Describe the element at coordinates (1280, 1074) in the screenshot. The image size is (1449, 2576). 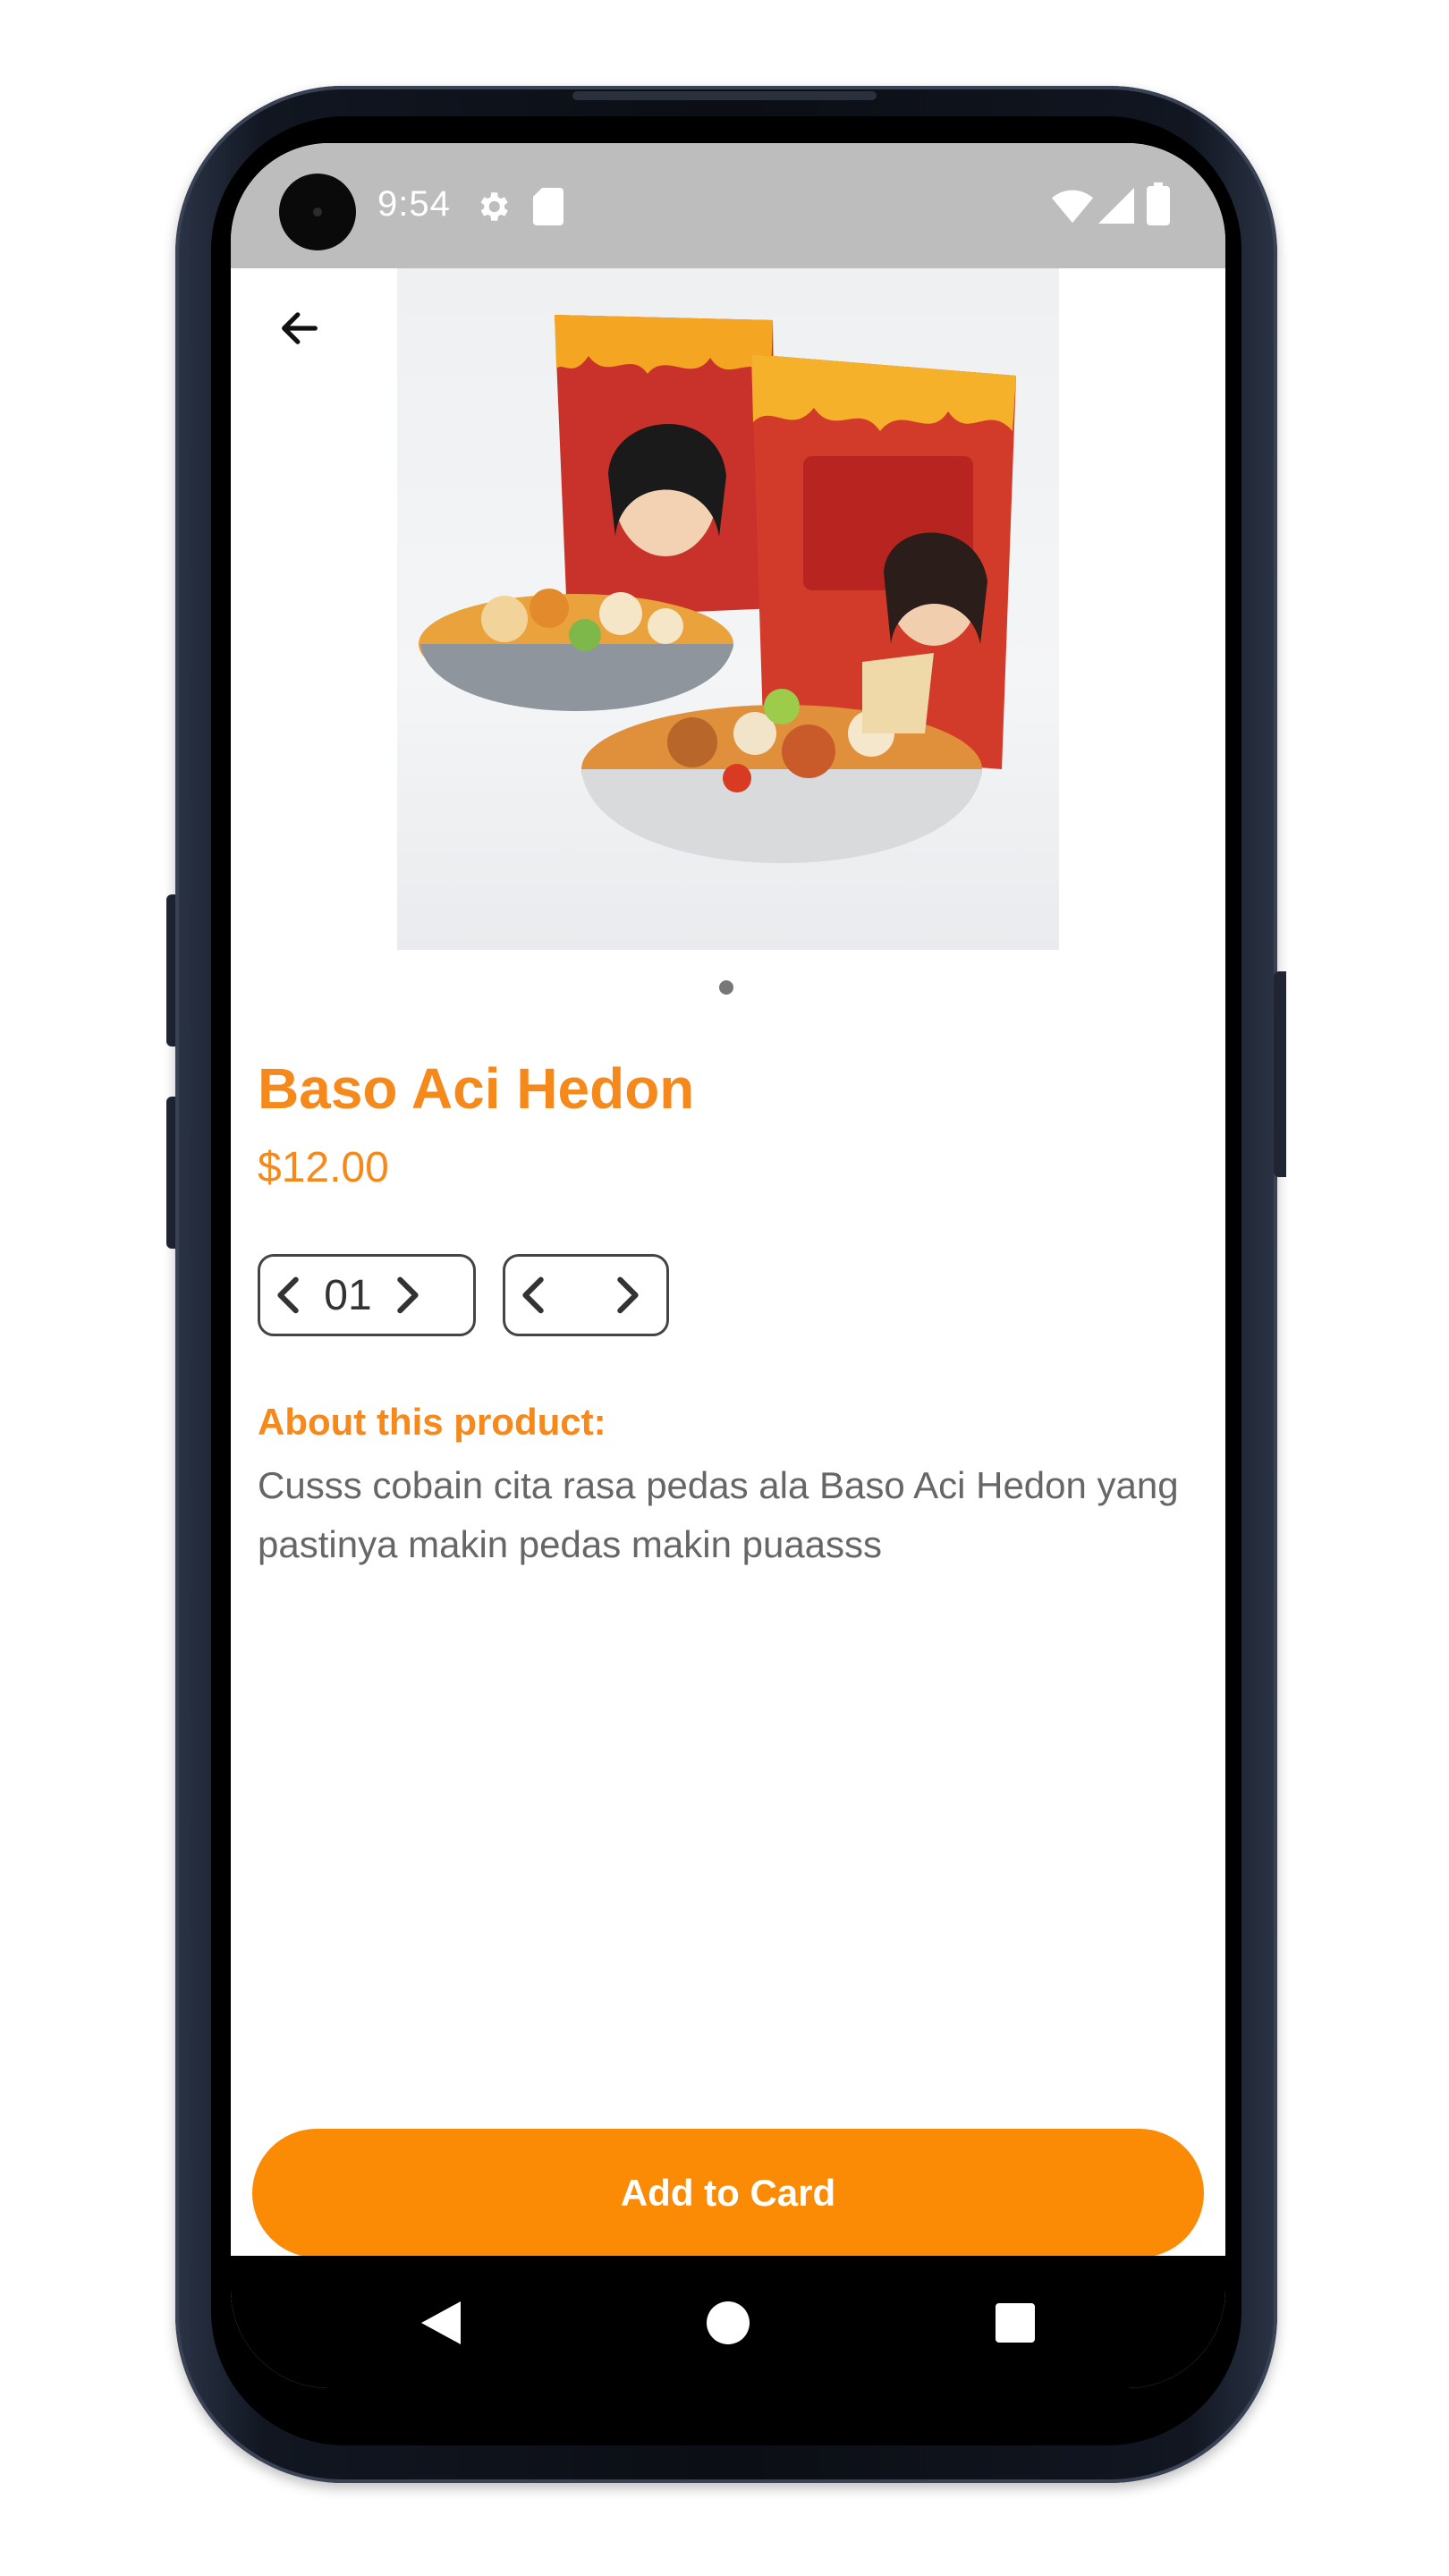
I see `phone-power-button` at that location.